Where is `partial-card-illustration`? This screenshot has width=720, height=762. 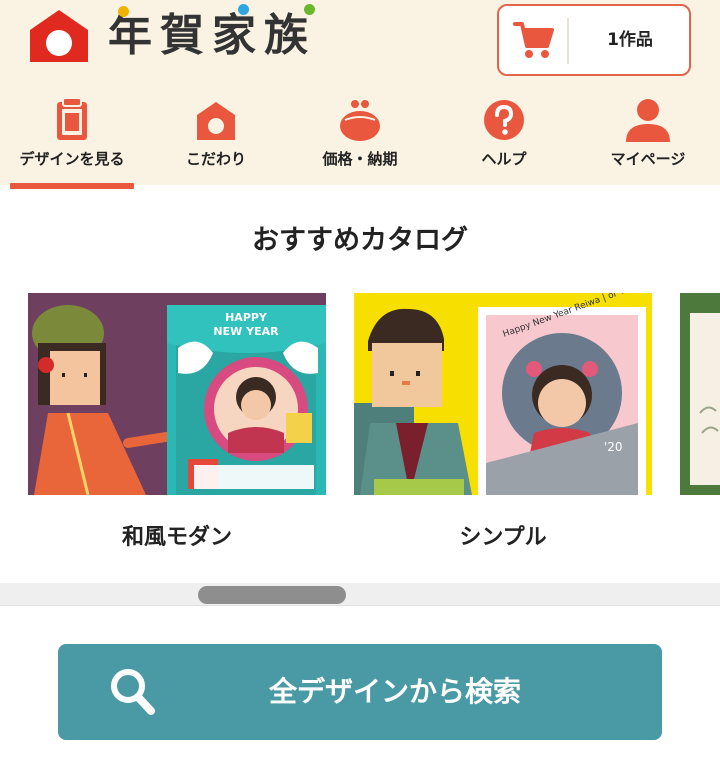
partial-card-illustration is located at coordinates (700, 394).